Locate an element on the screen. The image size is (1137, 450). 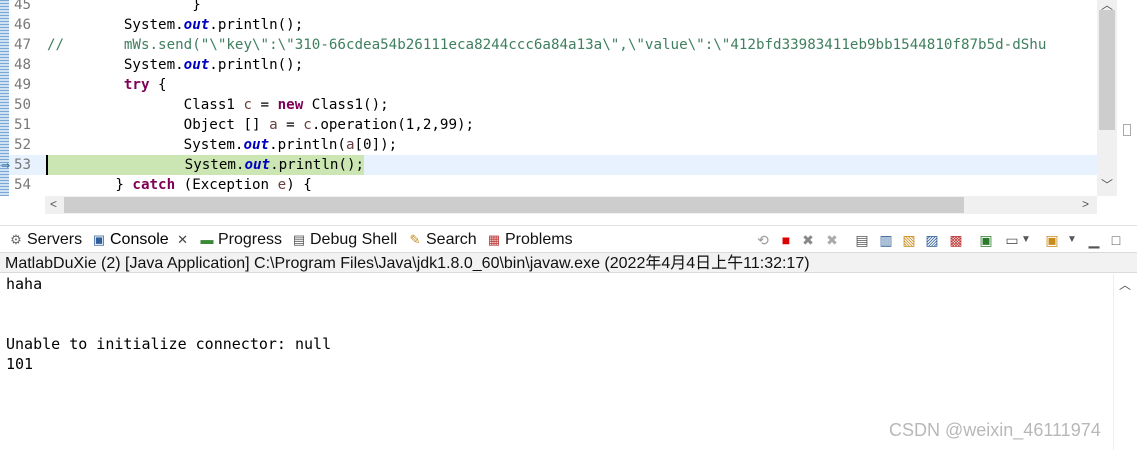
code-token: [0]); is located at coordinates (376, 145).